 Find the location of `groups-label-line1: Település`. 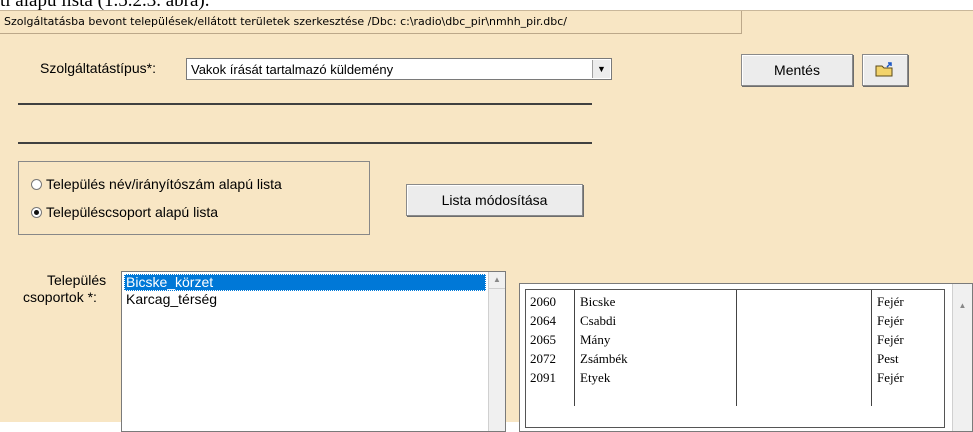

groups-label-line1: Település is located at coordinates (77, 280).